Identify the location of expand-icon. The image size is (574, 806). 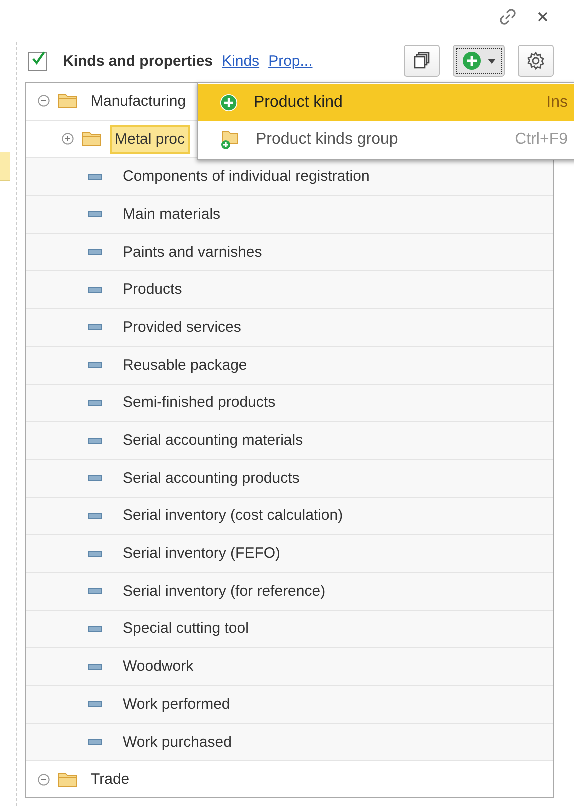
(68, 139).